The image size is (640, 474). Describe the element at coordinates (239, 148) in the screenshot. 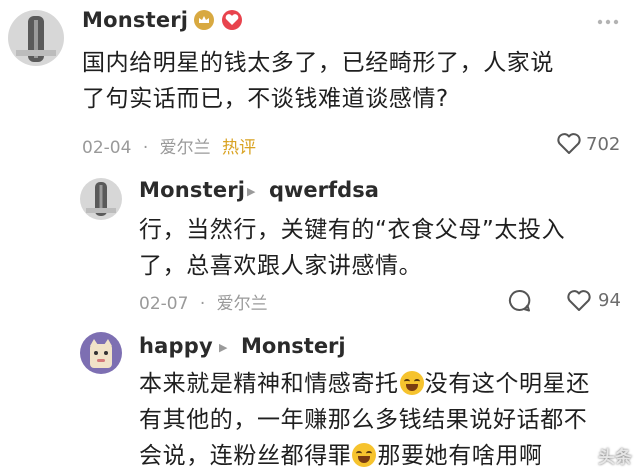

I see `hot-comment-tag: 热评` at that location.